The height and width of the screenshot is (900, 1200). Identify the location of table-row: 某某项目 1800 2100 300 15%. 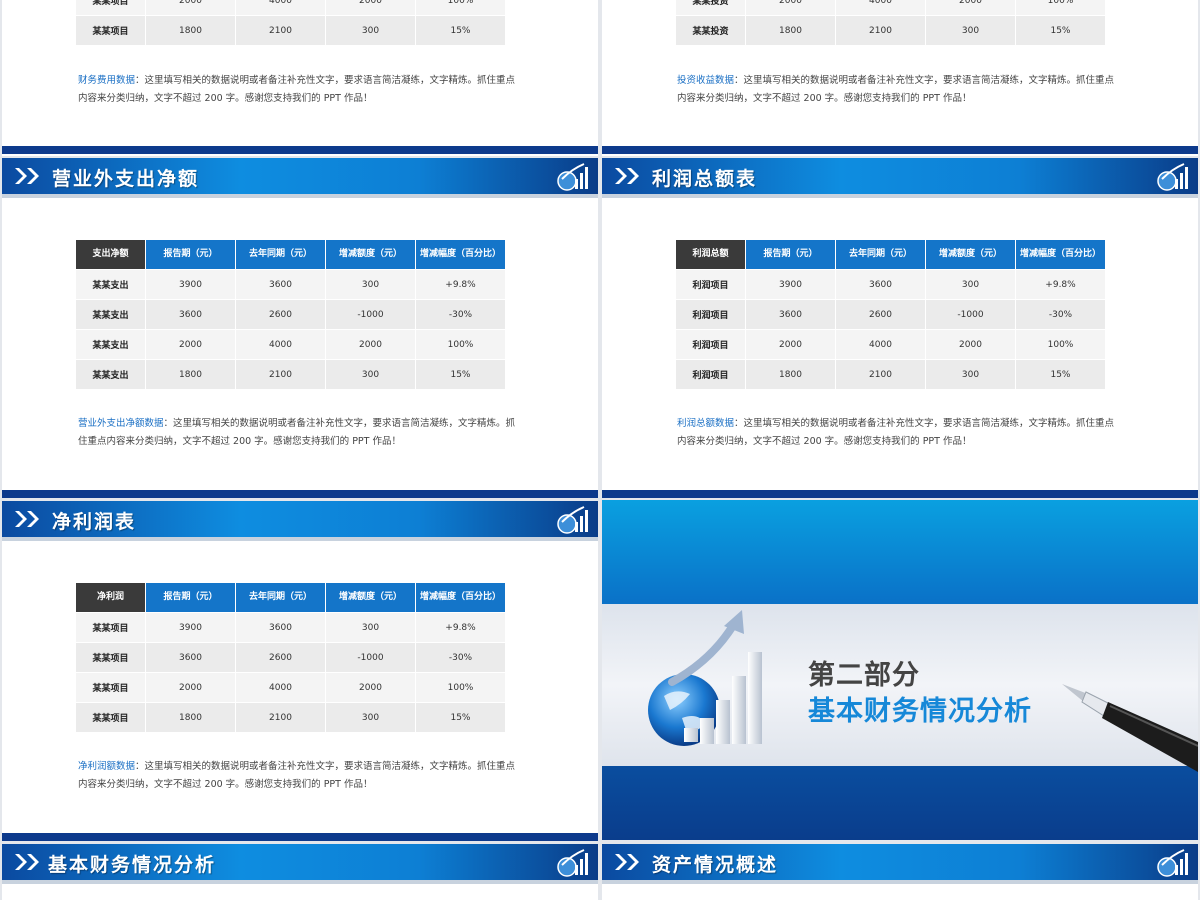
(290, 717).